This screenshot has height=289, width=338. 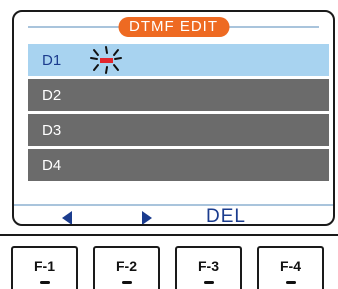 I want to click on f1-key: F-1, so click(x=44, y=267).